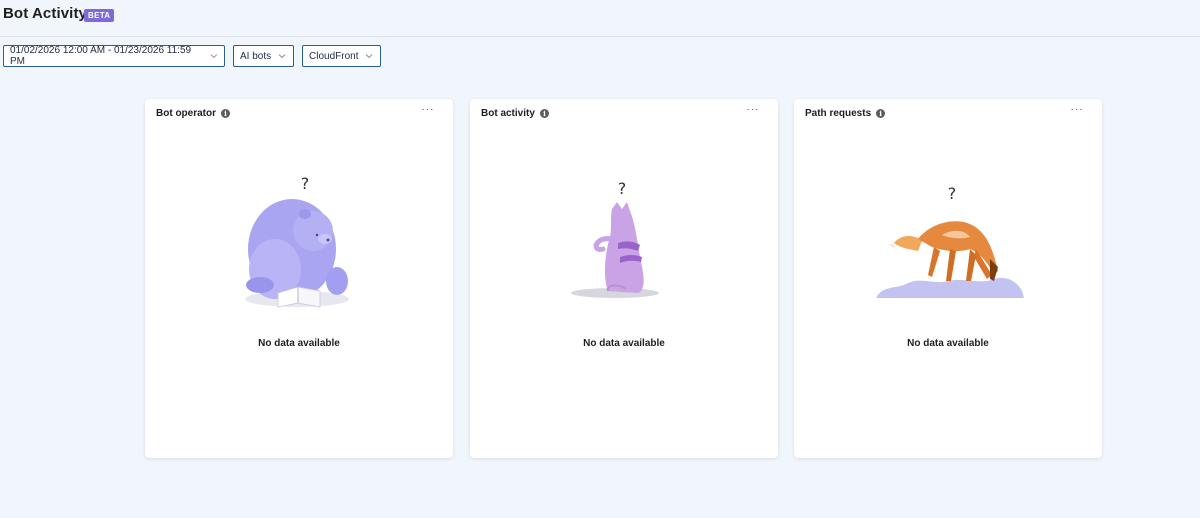 The width and height of the screenshot is (1200, 518). I want to click on fox-illustration: ?, so click(950, 241).